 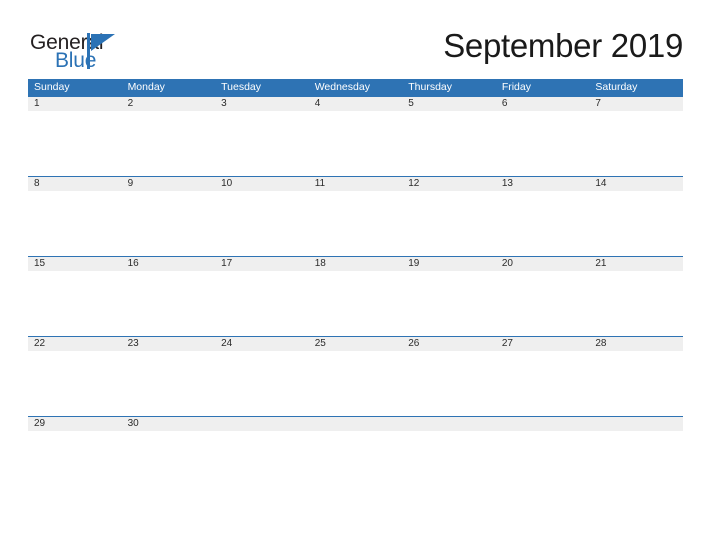 I want to click on general-blue-logo: General Blue, so click(x=90, y=52).